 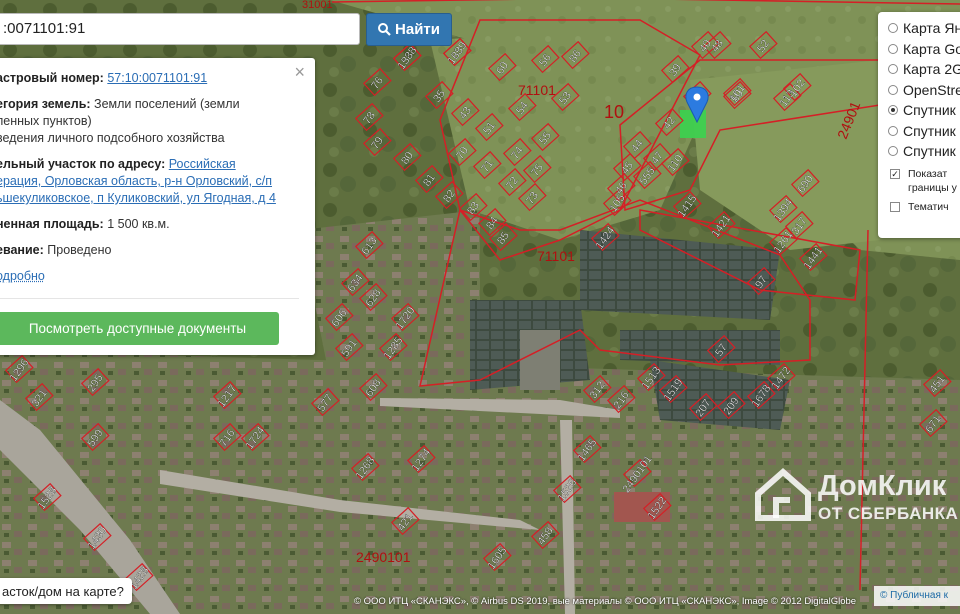 What do you see at coordinates (931, 28) in the screenshot?
I see `layer-label: Карта Ян` at bounding box center [931, 28].